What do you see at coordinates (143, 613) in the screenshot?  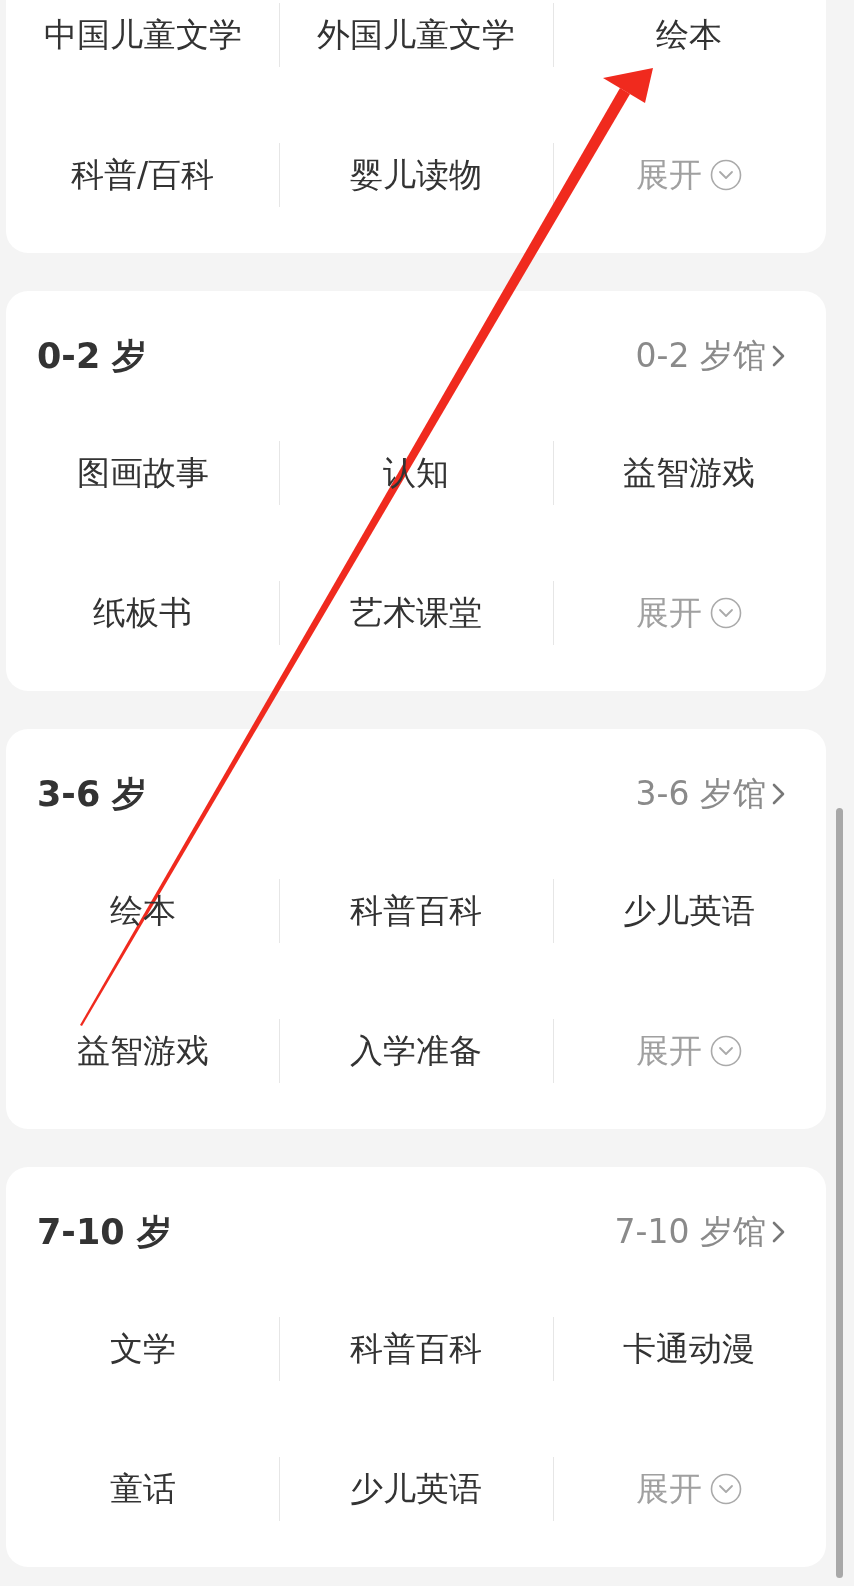 I see `category-link: 纸板书` at bounding box center [143, 613].